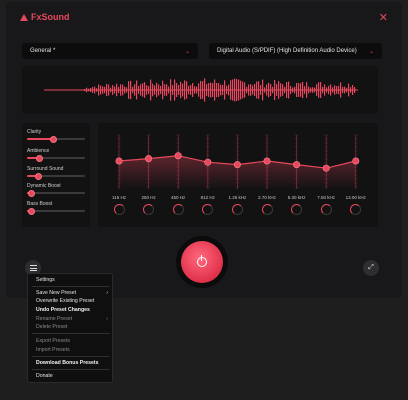  I want to click on effect-surround-sound: Surround Sound, so click(56, 173).